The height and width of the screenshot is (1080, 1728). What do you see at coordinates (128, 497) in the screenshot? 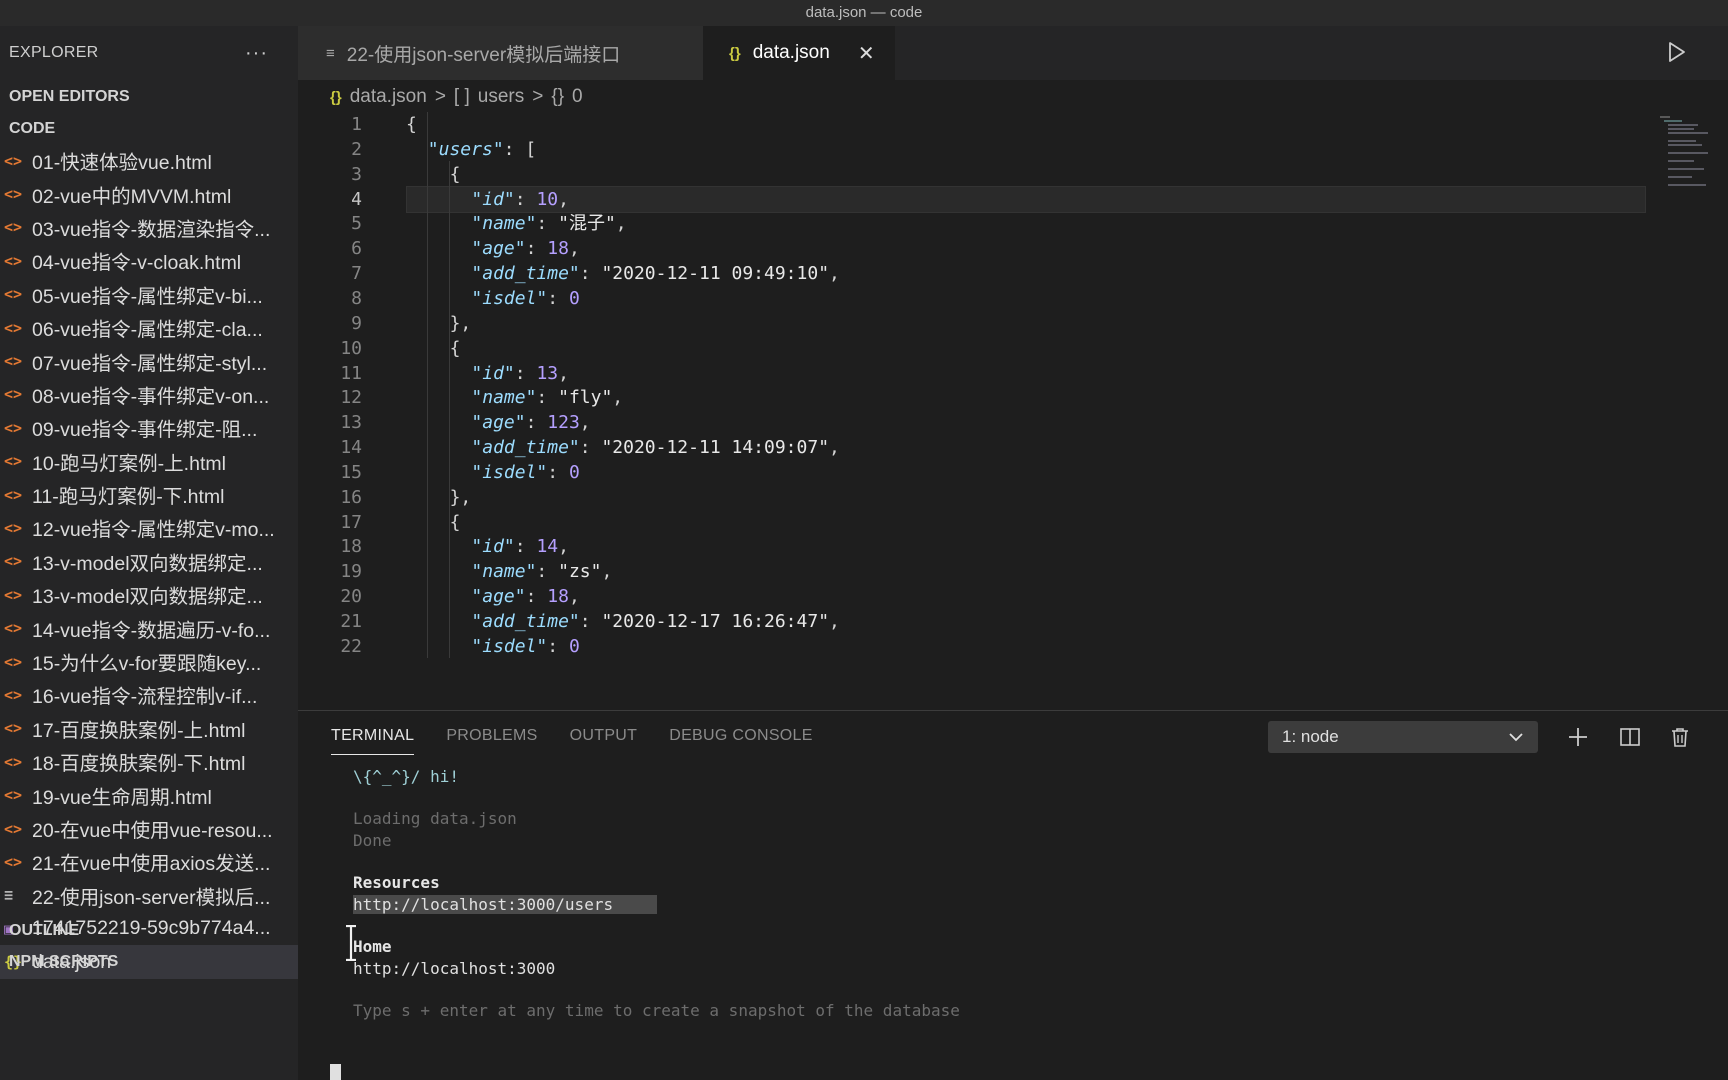
I see `file-name: 11-跑马灯案例-下.html` at bounding box center [128, 497].